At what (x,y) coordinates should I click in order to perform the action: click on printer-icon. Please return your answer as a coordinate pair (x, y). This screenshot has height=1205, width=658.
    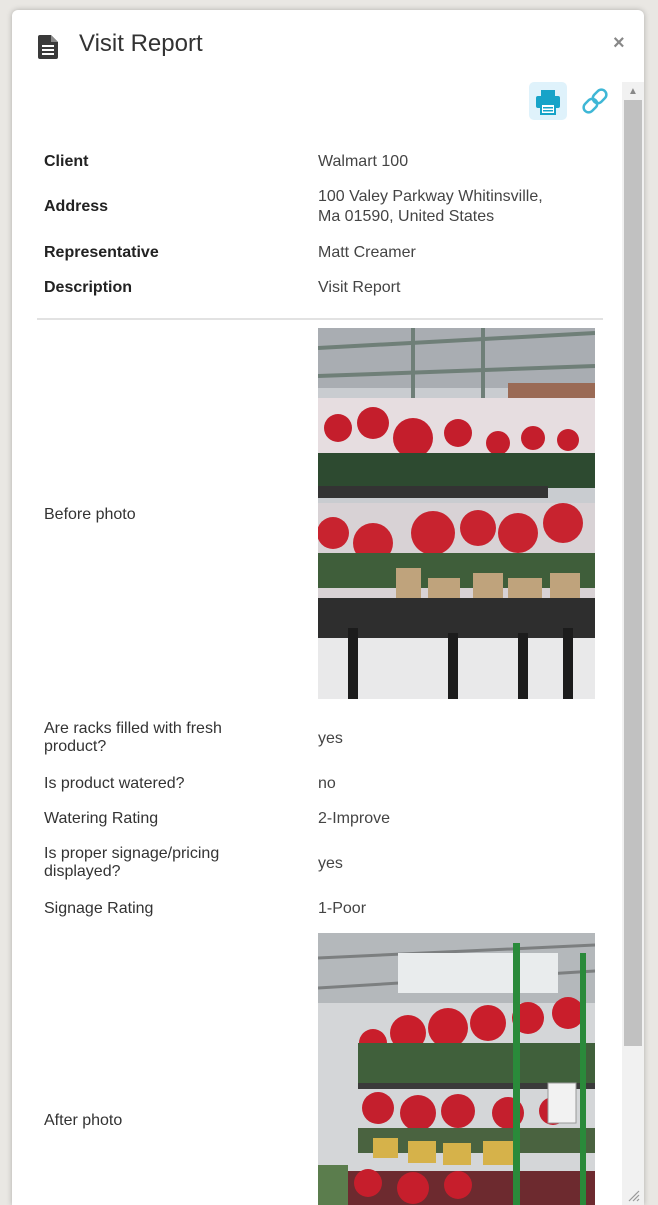
    Looking at the image, I should click on (548, 102).